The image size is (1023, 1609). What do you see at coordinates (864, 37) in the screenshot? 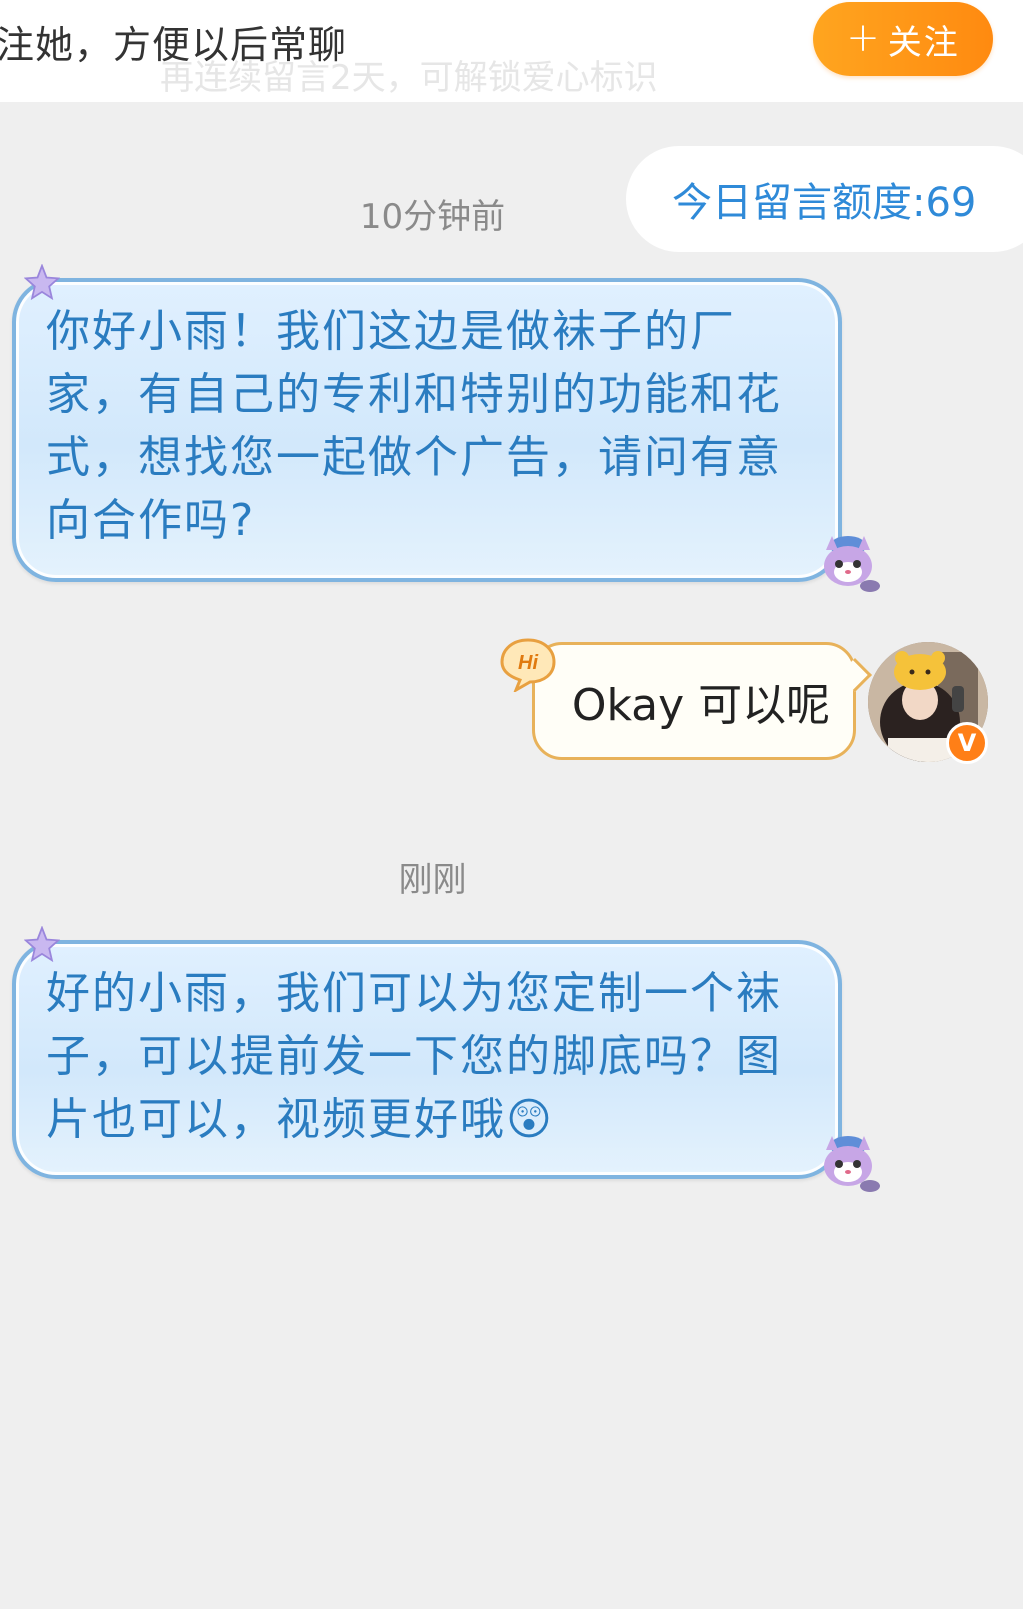
I see `plus-icon: +` at bounding box center [864, 37].